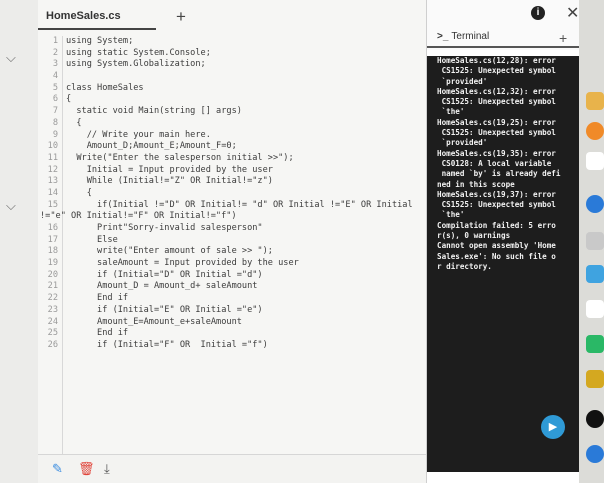 This screenshot has width=604, height=483. Describe the element at coordinates (232, 334) in the screenshot. I see `code-line: 25 End if` at that location.